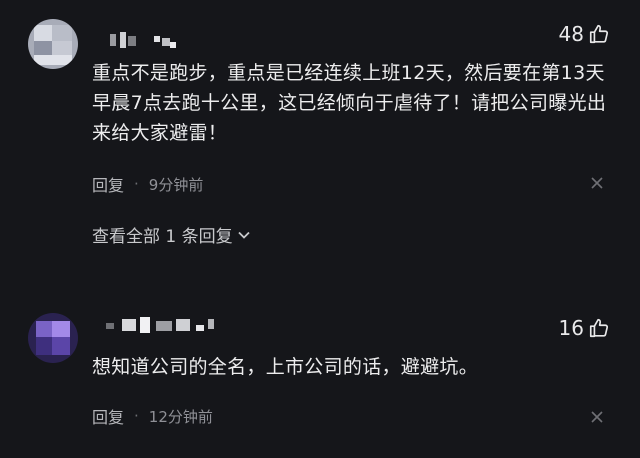 This screenshot has height=458, width=640. What do you see at coordinates (243, 235) in the screenshot?
I see `chevron-down-icon` at bounding box center [243, 235].